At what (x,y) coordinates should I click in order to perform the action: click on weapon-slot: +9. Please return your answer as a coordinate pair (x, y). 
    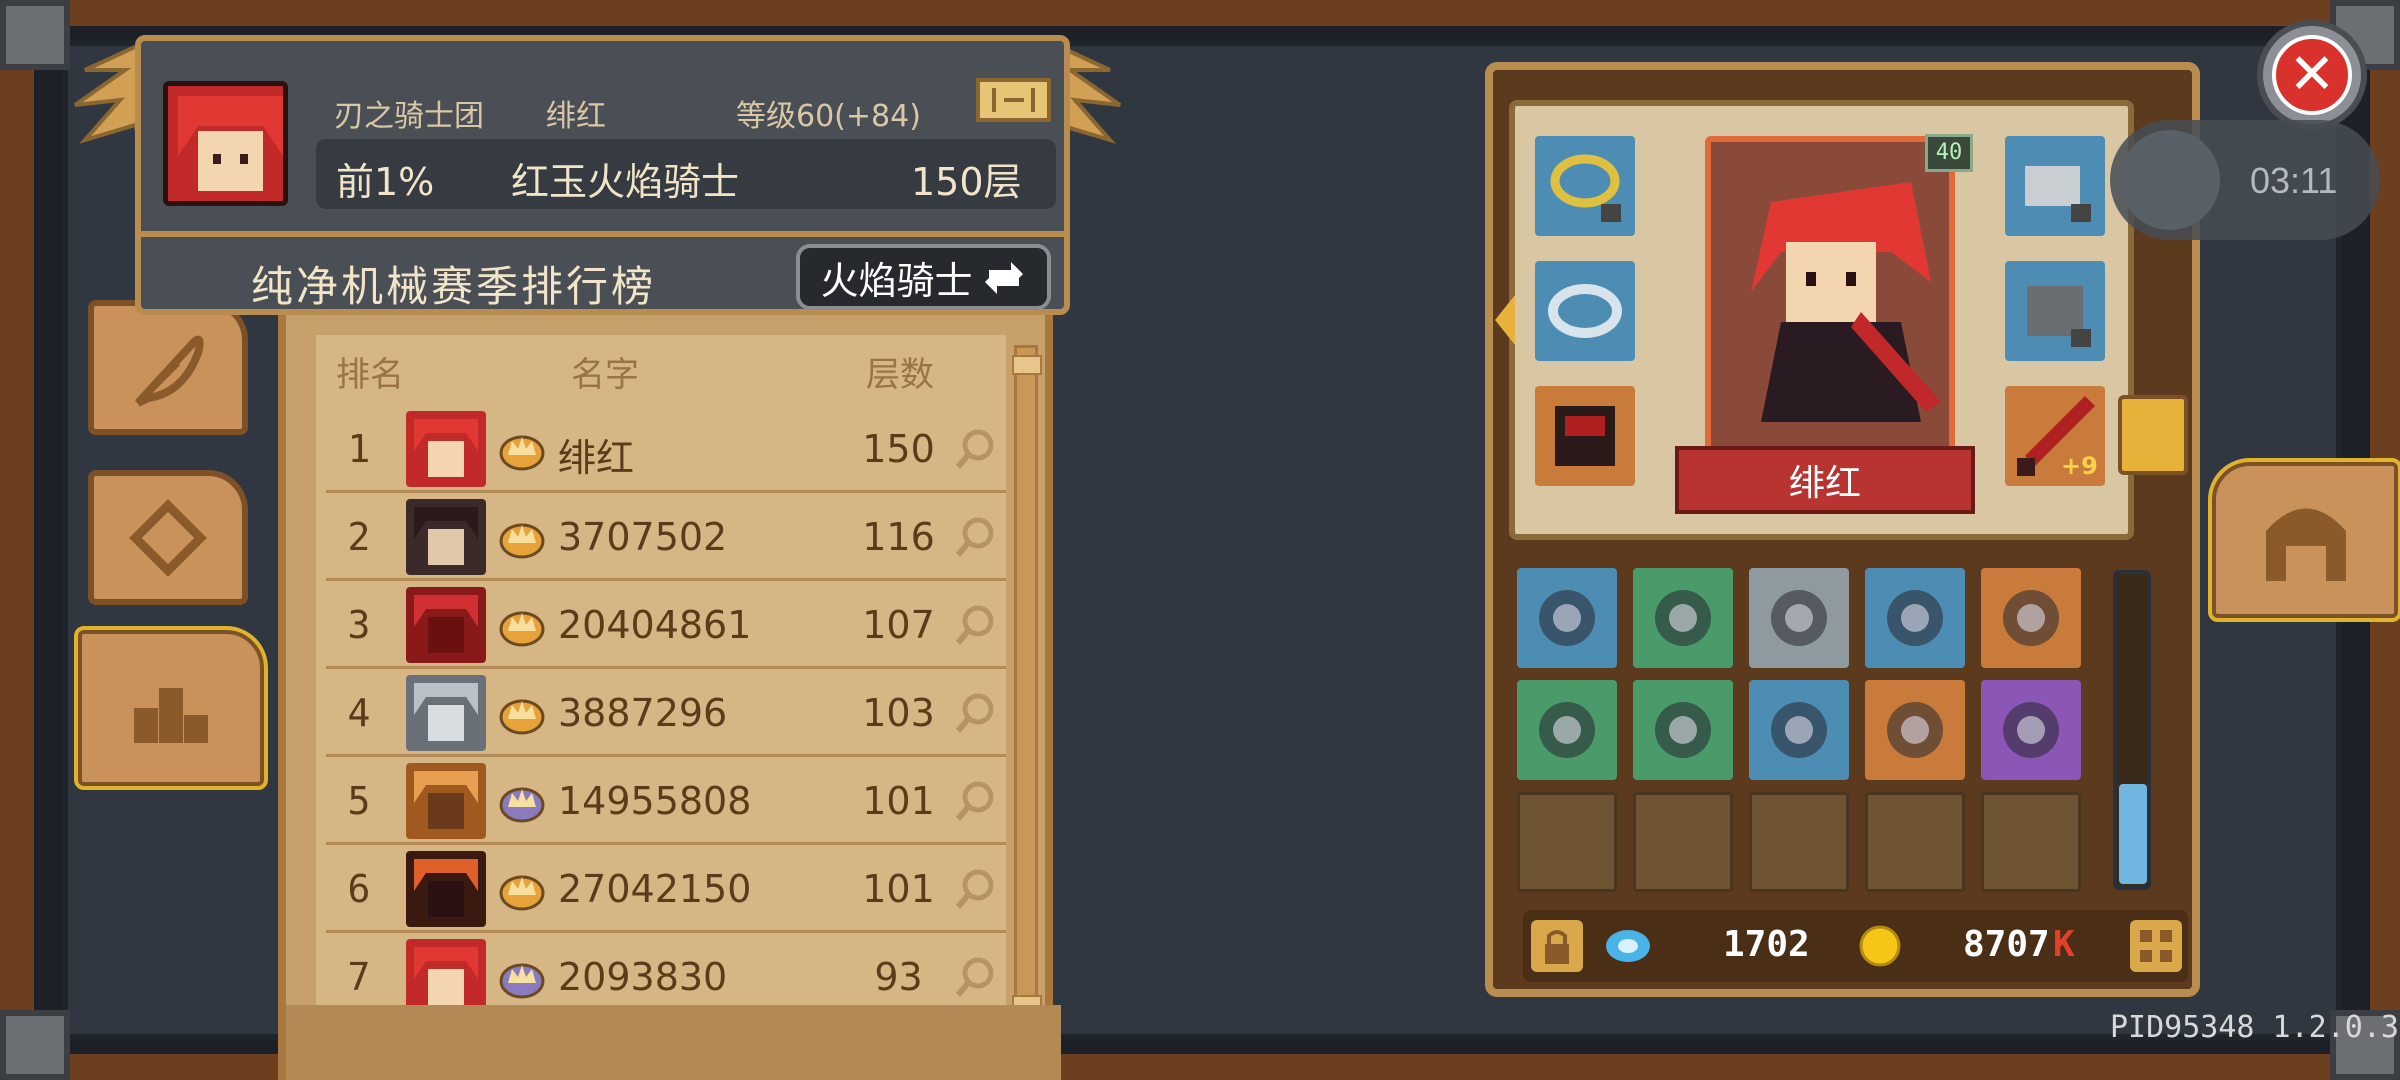
    Looking at the image, I should click on (2055, 436).